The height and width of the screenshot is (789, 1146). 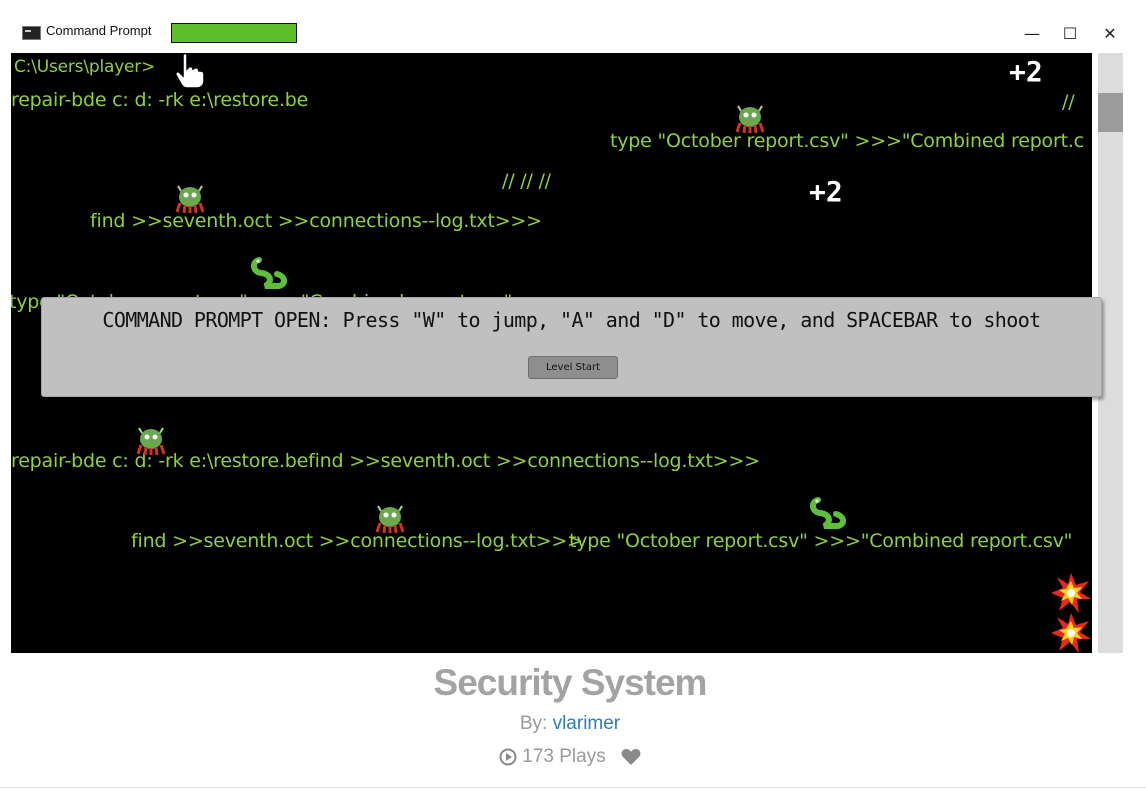 I want to click on close-button: ✕, so click(x=1110, y=33).